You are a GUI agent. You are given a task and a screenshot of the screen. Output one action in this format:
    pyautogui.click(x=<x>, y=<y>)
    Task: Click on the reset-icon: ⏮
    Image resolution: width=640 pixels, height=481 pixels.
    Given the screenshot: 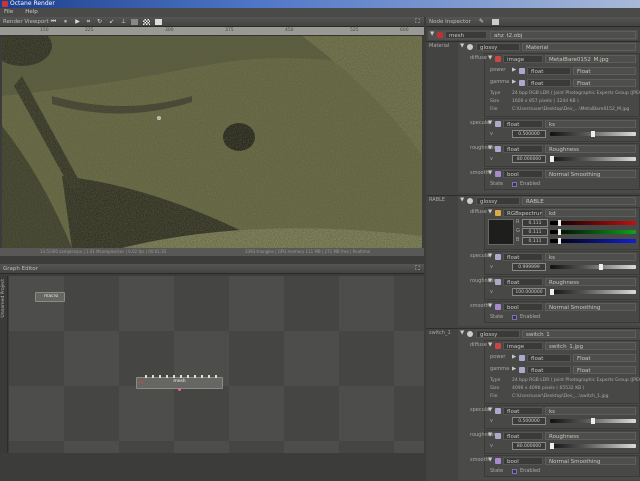 What is the action you would take?
    pyautogui.click(x=53, y=22)
    